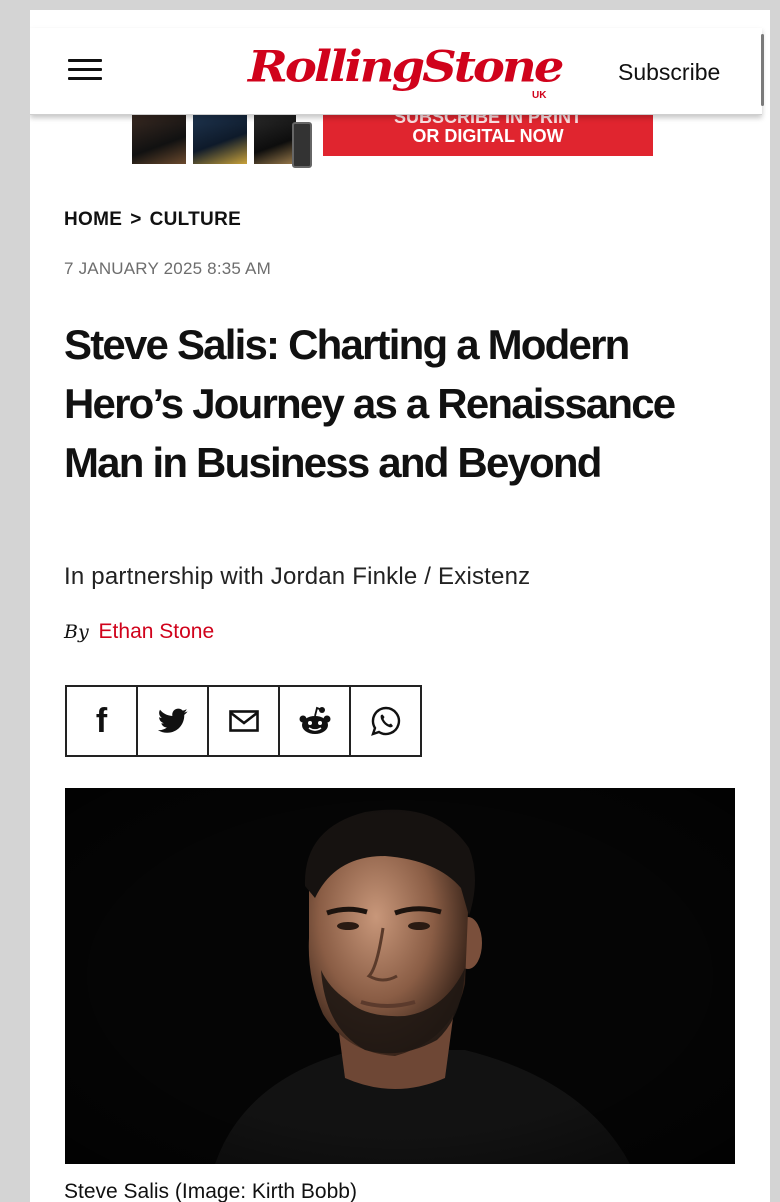 The height and width of the screenshot is (1202, 780). I want to click on image-caption: Steve Salis (Image: Kirth Bobb), so click(210, 1191).